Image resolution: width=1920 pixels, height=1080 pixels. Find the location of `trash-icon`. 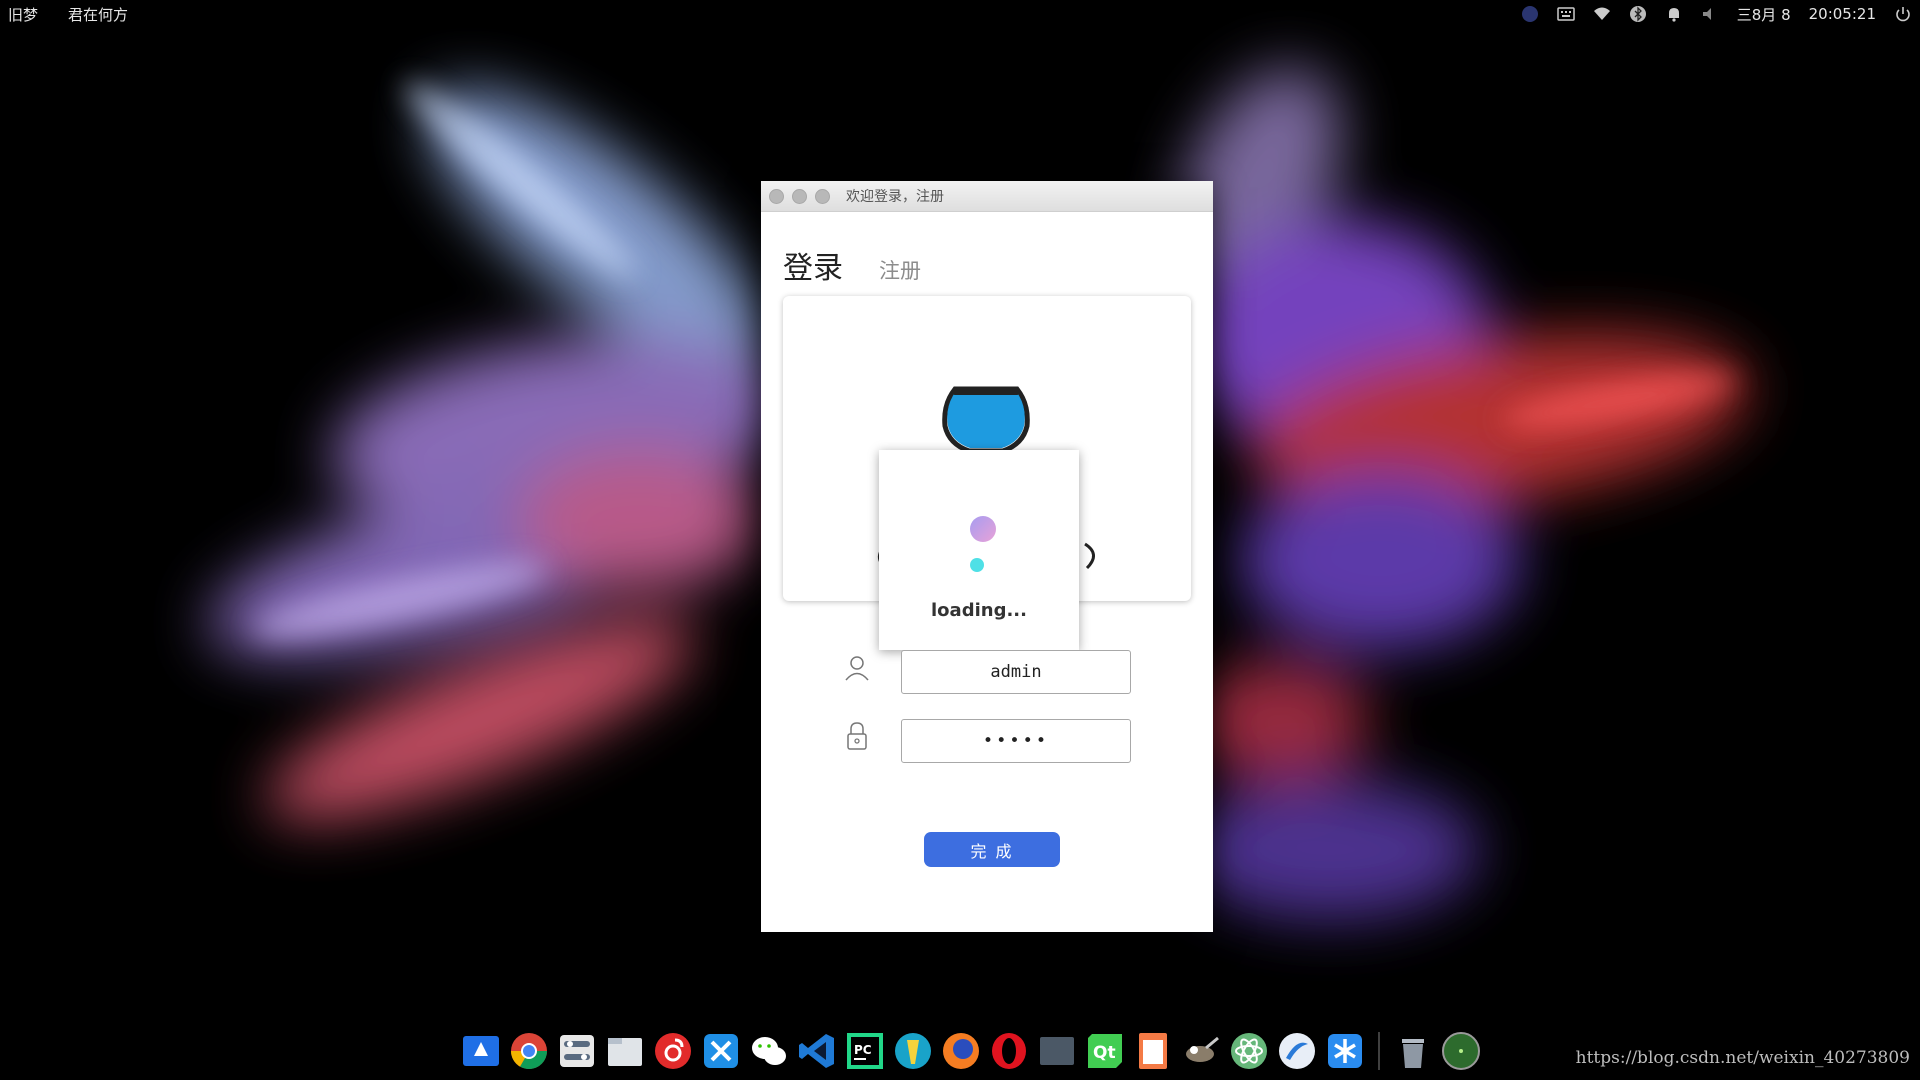

trash-icon is located at coordinates (1413, 1051).